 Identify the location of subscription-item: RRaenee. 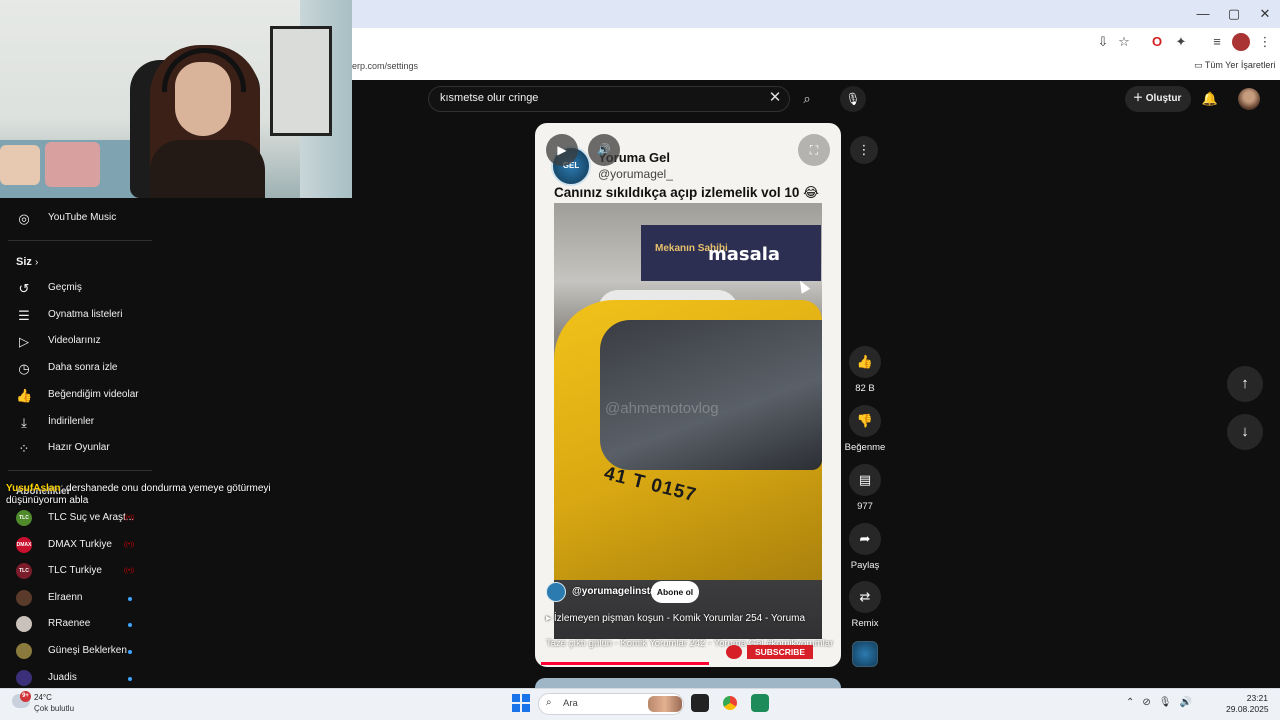
(76, 625).